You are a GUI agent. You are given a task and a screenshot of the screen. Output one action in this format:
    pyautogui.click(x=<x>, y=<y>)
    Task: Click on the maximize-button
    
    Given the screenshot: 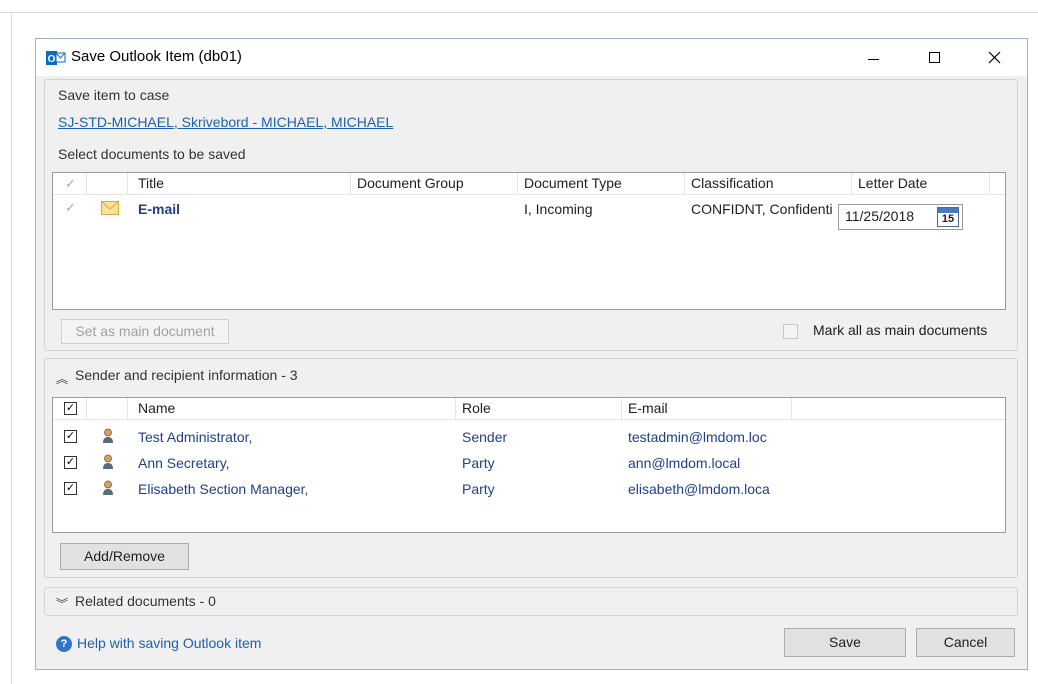 What is the action you would take?
    pyautogui.click(x=934, y=57)
    